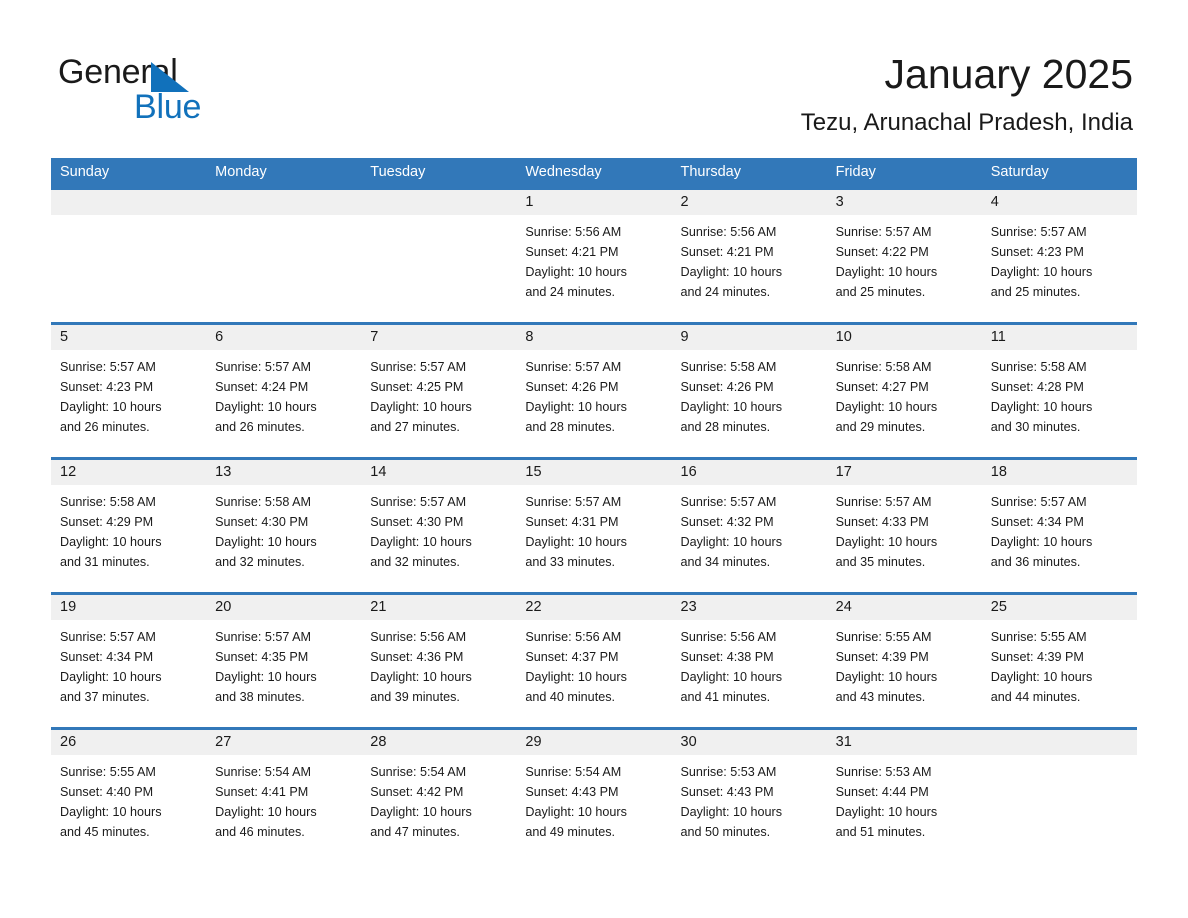 The height and width of the screenshot is (918, 1188). What do you see at coordinates (563, 172) in the screenshot?
I see `weekday-header-wednesday: Wednesday` at bounding box center [563, 172].